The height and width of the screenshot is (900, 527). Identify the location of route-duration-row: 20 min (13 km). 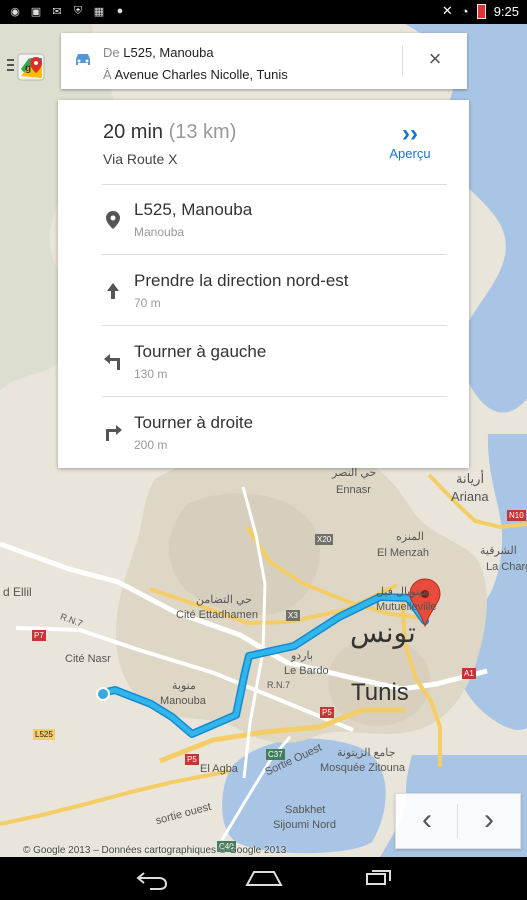
(169, 132).